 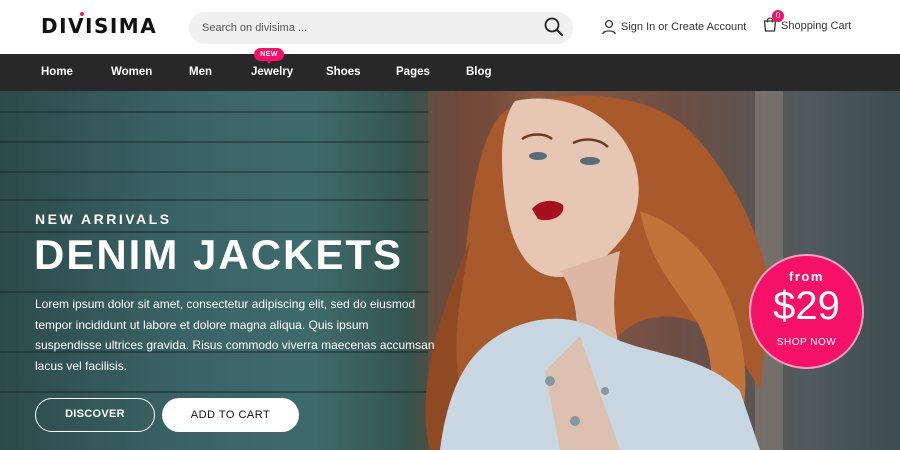 I want to click on add-to-cart-button: ADD TO CART, so click(x=230, y=415).